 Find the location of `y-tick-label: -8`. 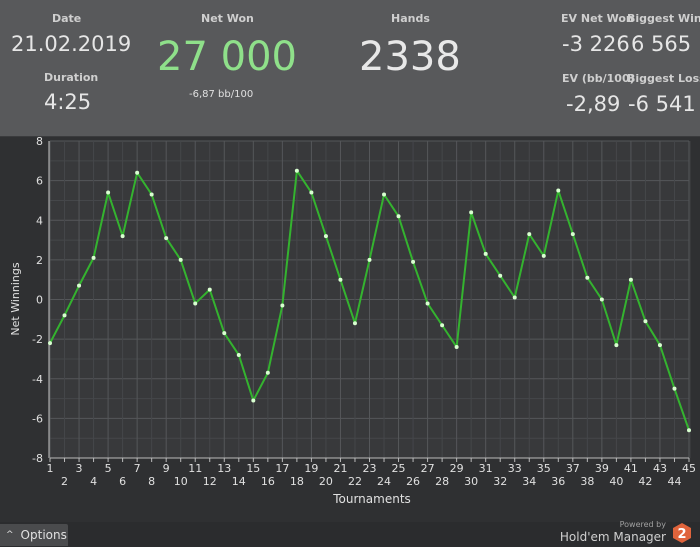

y-tick-label: -8 is located at coordinates (37, 458).